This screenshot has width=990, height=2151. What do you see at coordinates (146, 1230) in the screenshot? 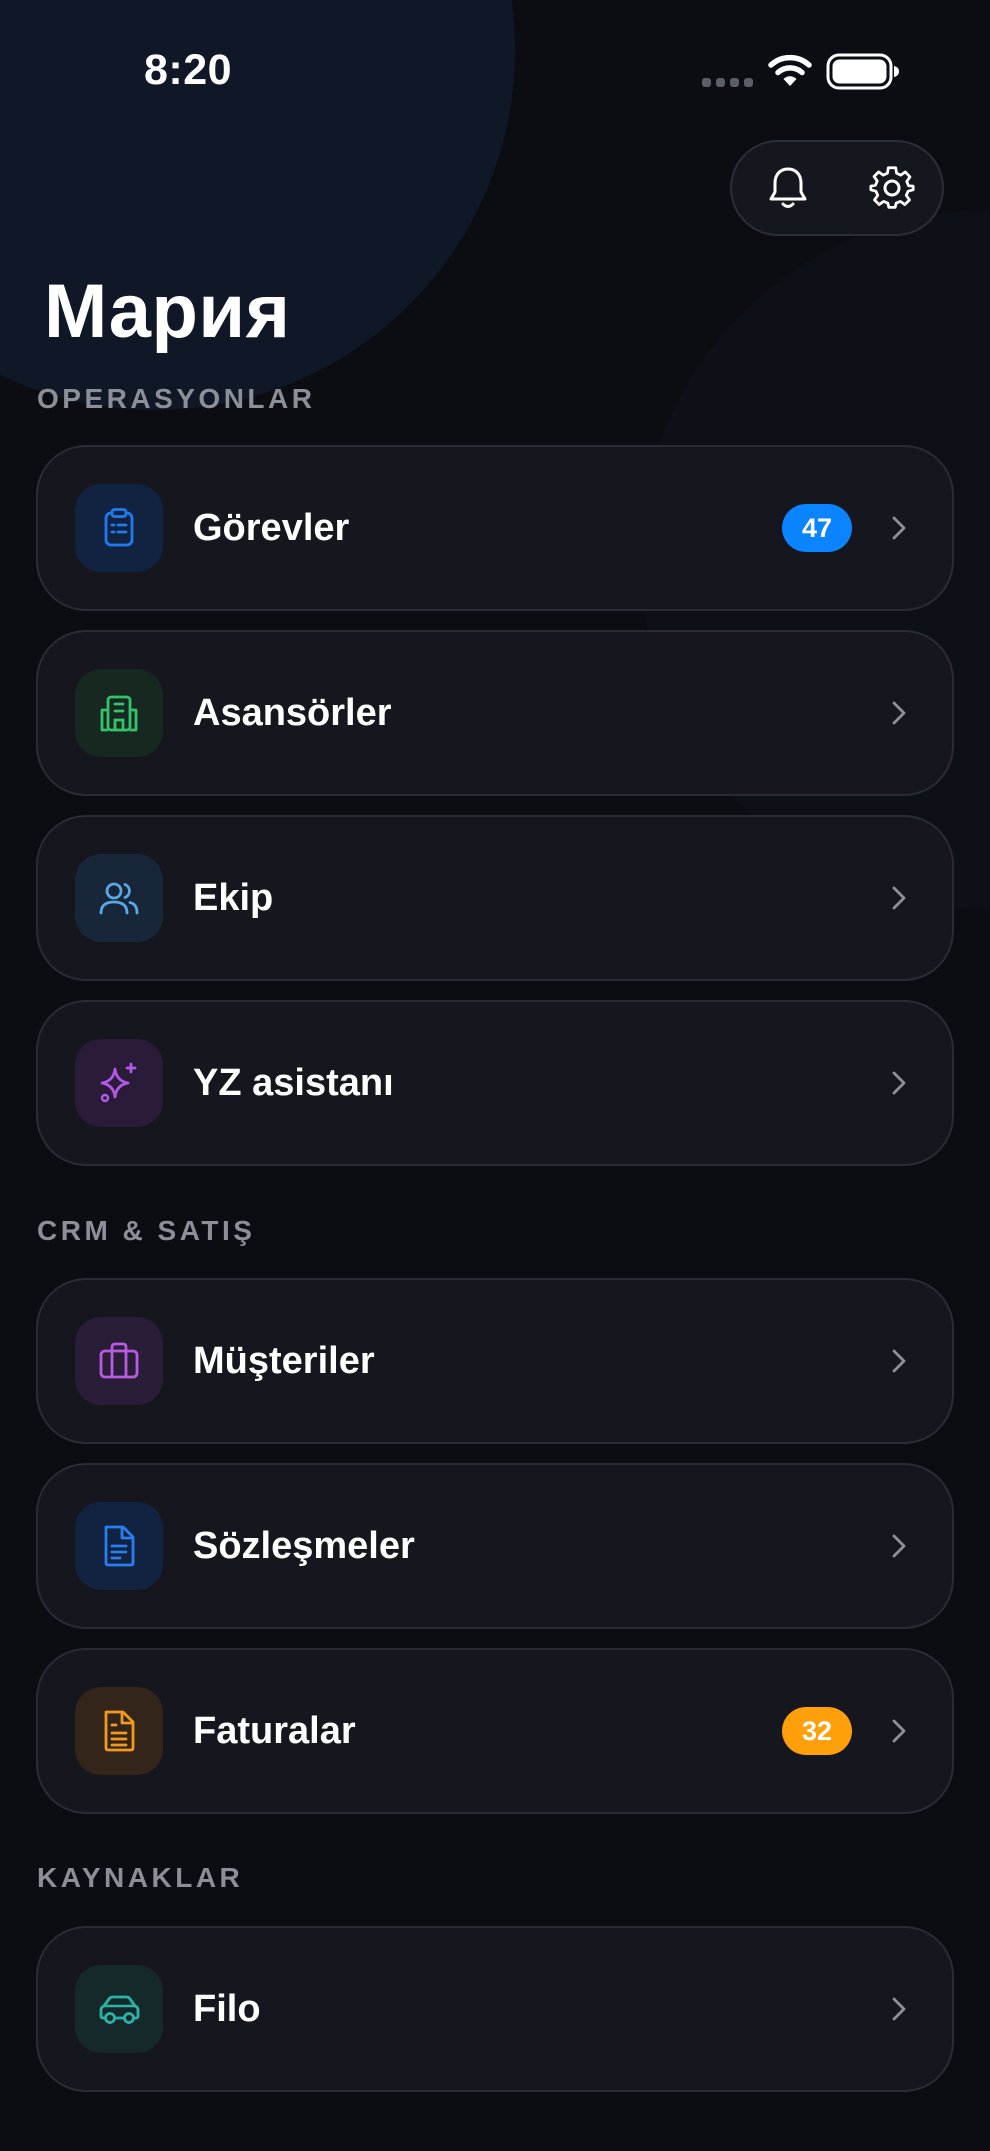
I see `section-label-crm: CRM & SATIŞ` at bounding box center [146, 1230].